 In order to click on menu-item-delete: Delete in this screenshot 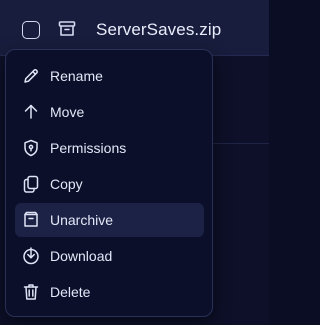, I will do `click(109, 292)`.